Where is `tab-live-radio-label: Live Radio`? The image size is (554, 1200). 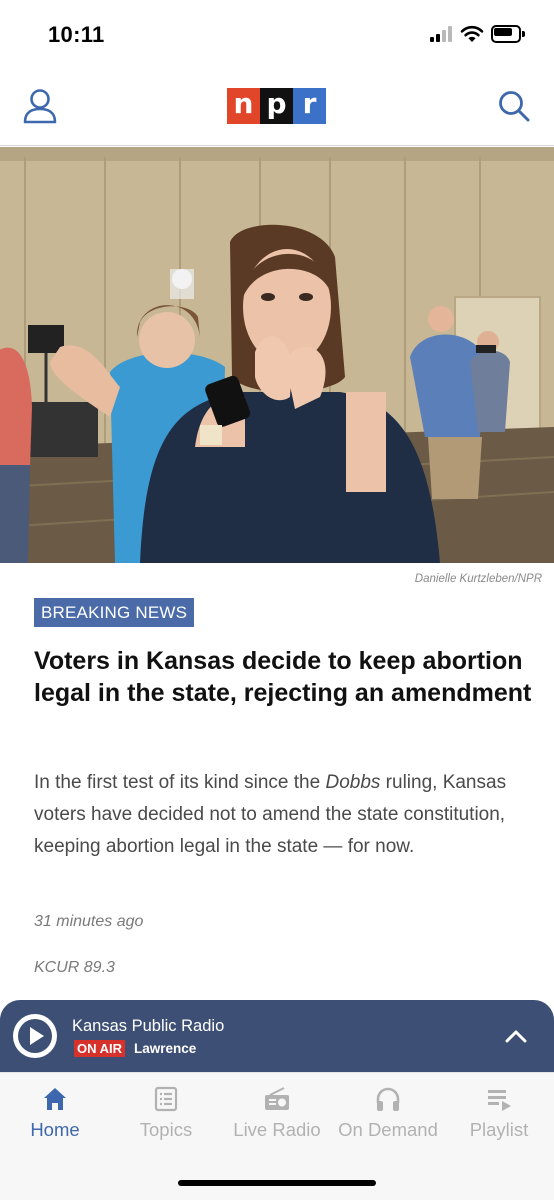
tab-live-radio-label: Live Radio is located at coordinates (277, 1129).